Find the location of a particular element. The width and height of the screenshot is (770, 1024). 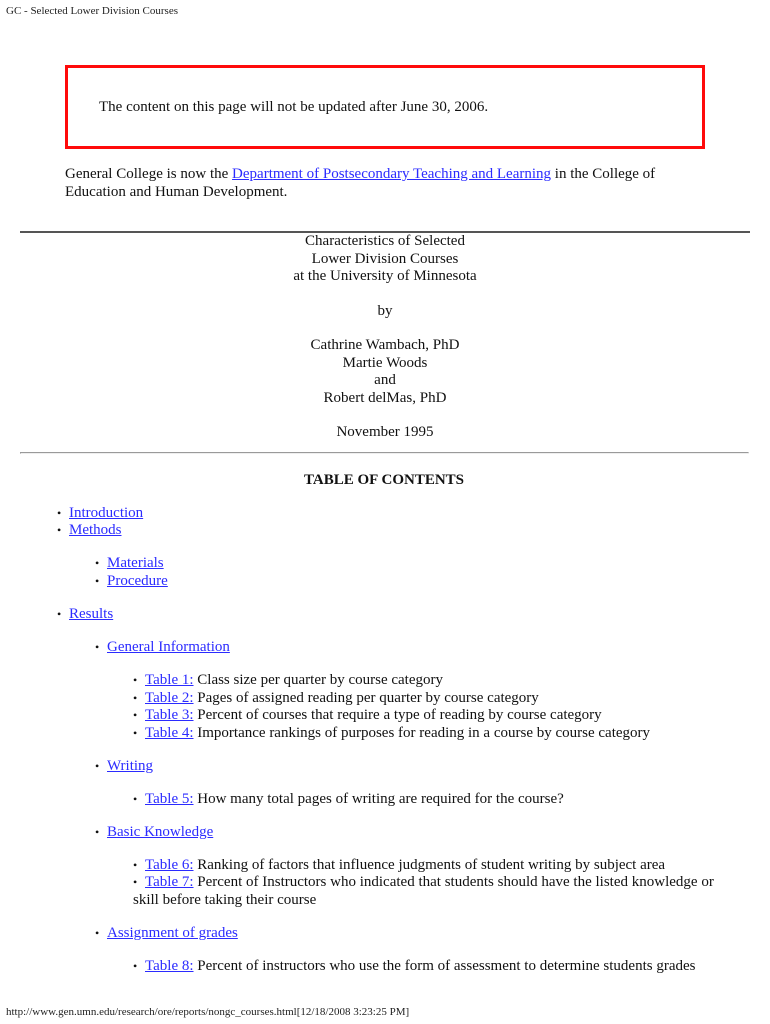

toc-item-basic-knowledge: • Basic Knowledge is located at coordinates (154, 833).